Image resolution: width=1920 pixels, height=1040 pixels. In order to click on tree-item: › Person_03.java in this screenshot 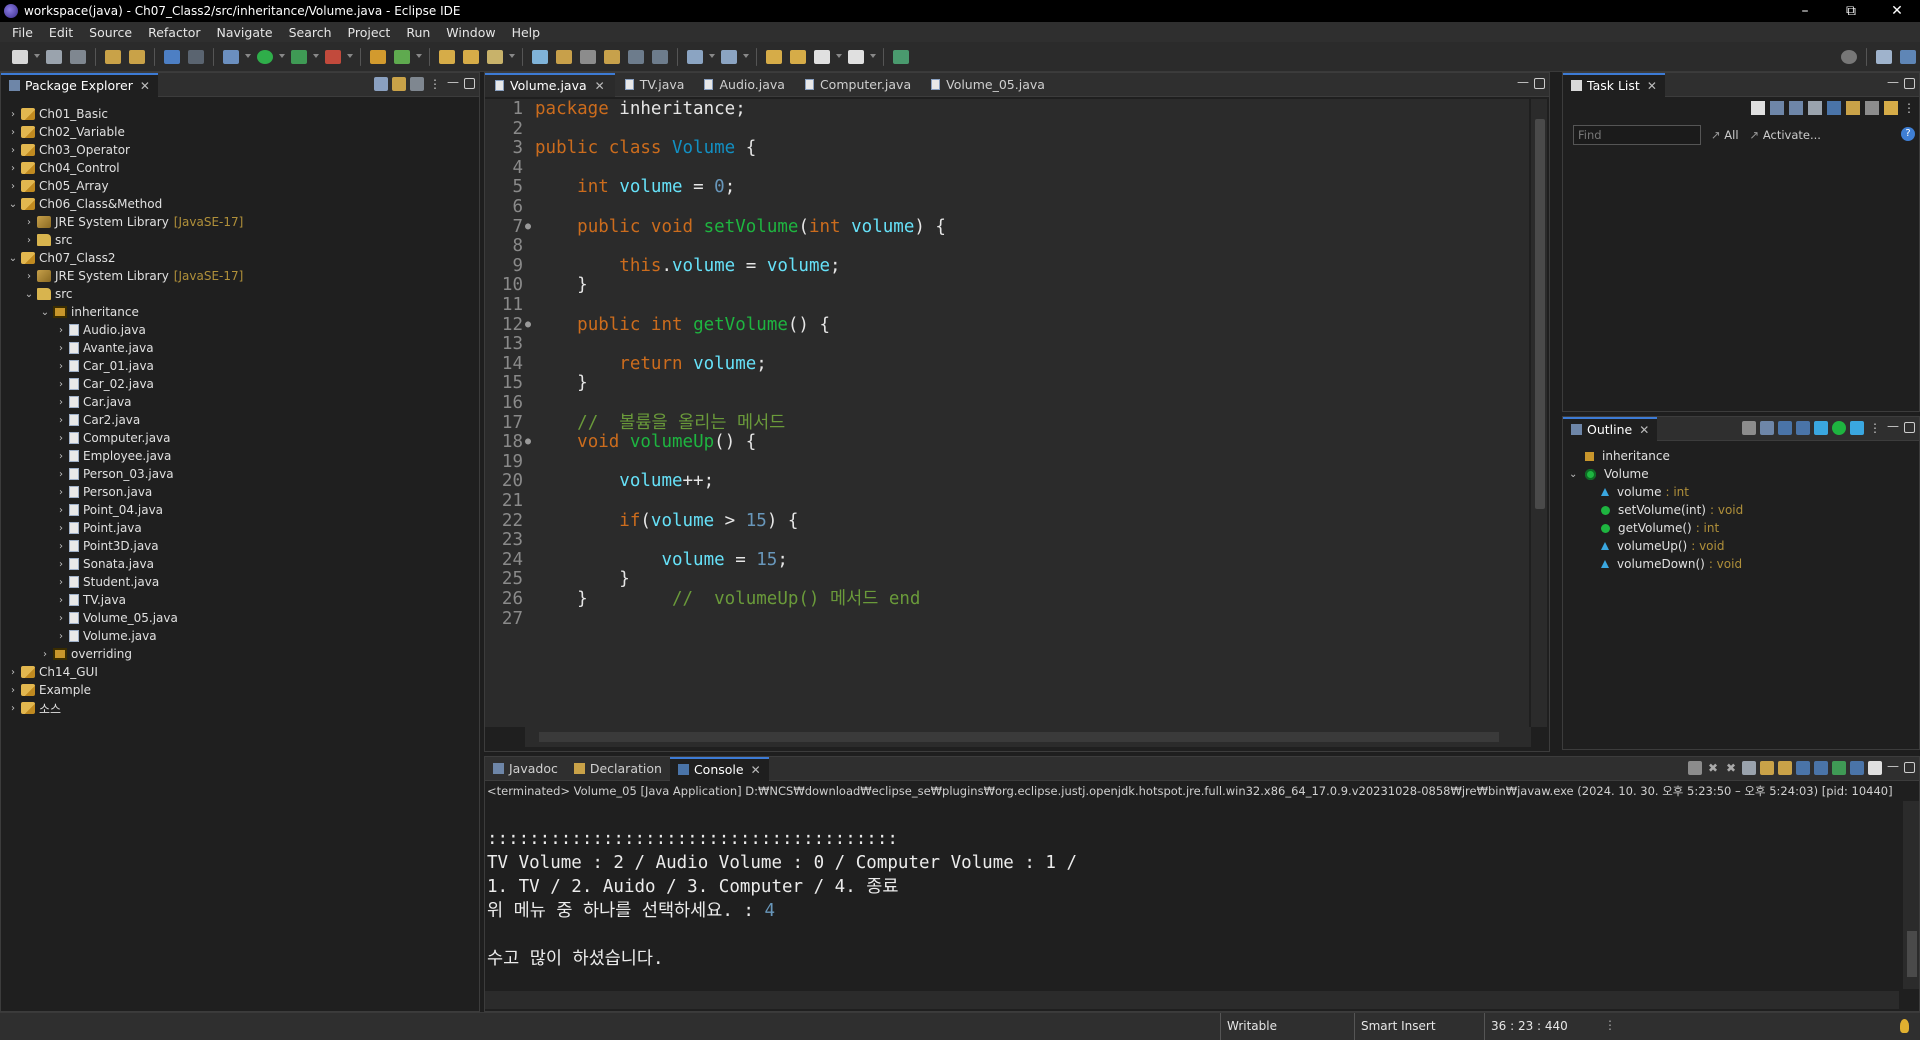, I will do `click(114, 474)`.